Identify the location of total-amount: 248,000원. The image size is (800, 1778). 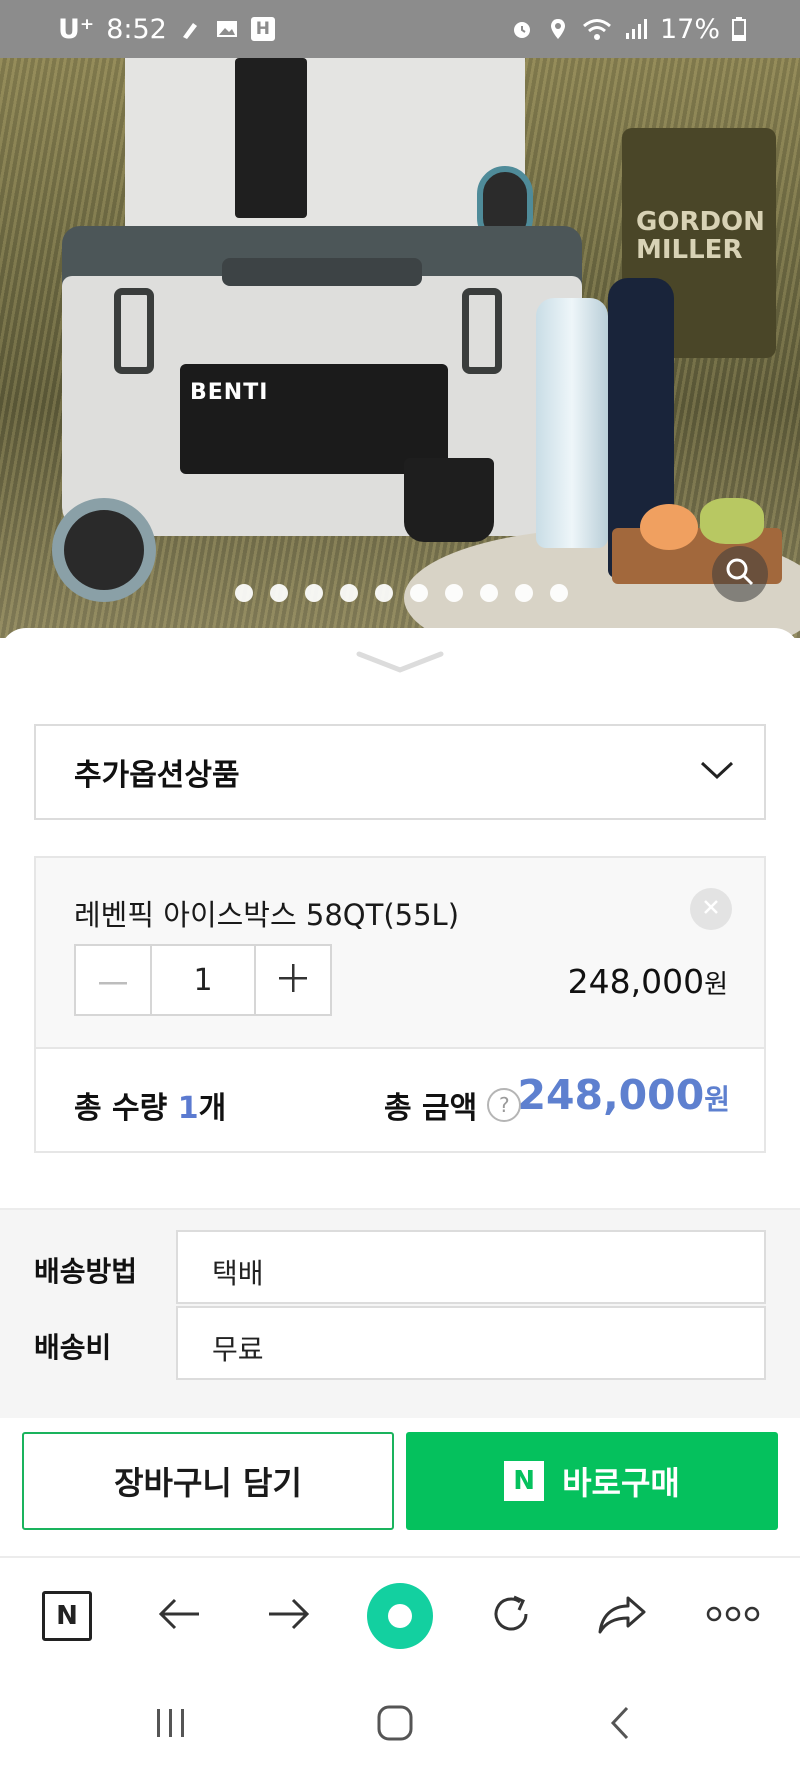
(623, 1095).